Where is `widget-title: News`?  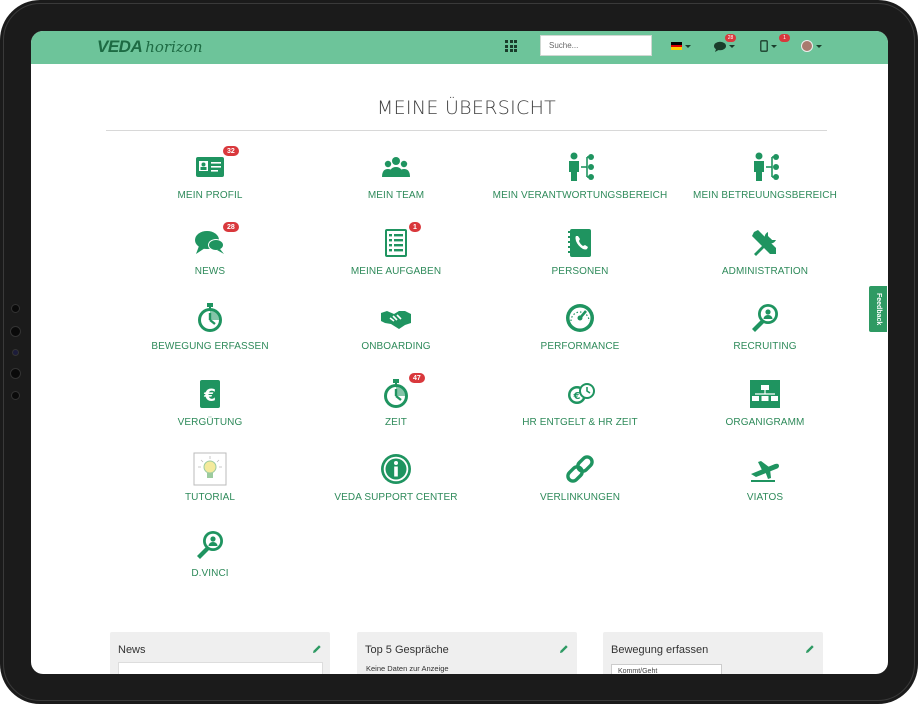 widget-title: News is located at coordinates (132, 650).